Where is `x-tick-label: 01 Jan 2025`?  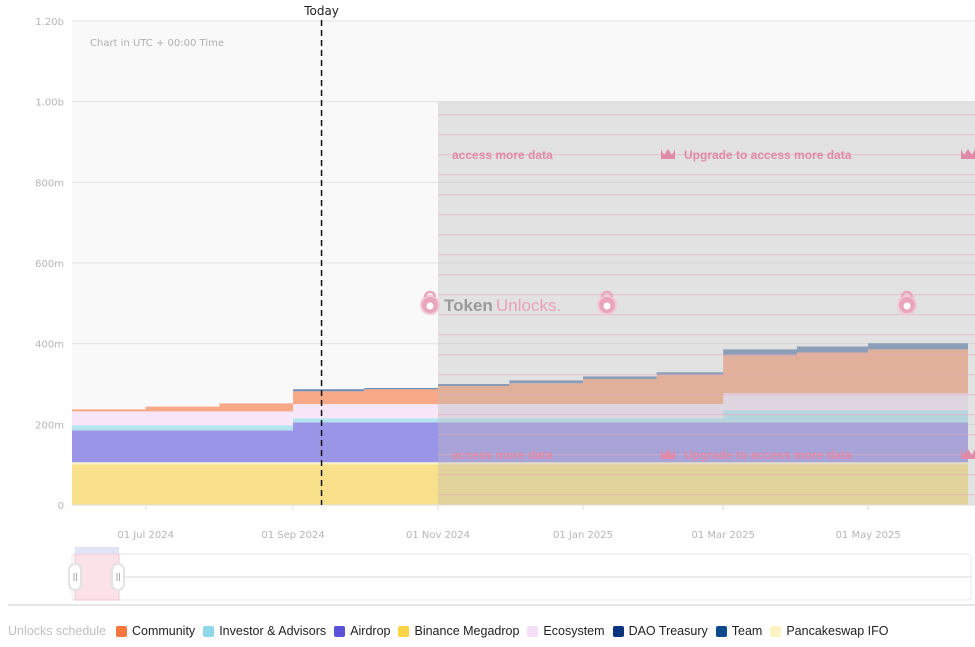
x-tick-label: 01 Jan 2025 is located at coordinates (583, 535).